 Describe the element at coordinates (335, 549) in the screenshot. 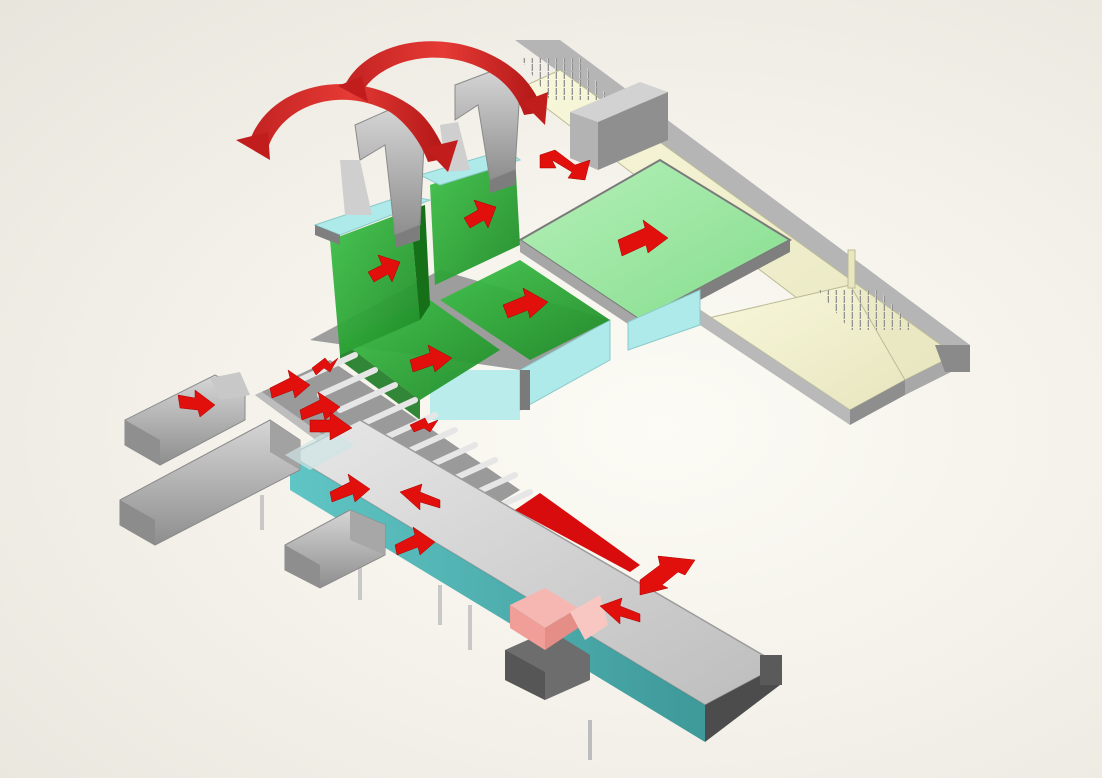

I see `hopper-bottom` at that location.